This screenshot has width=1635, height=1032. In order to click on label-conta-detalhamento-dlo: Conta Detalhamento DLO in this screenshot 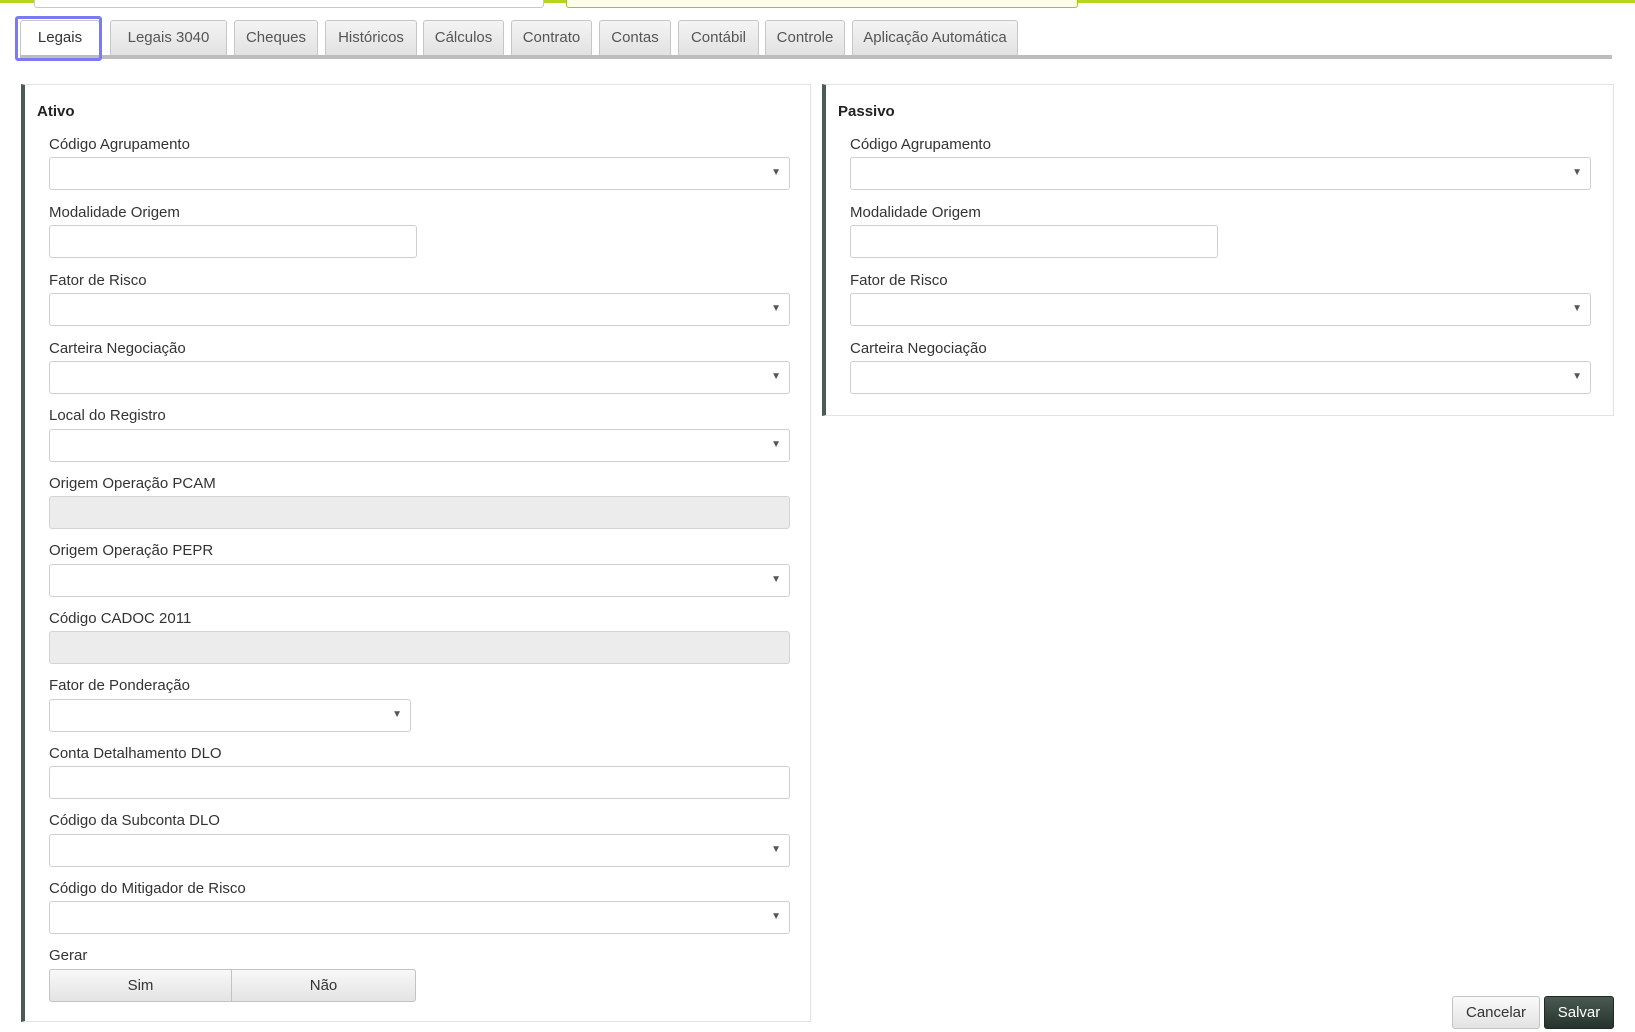, I will do `click(135, 753)`.